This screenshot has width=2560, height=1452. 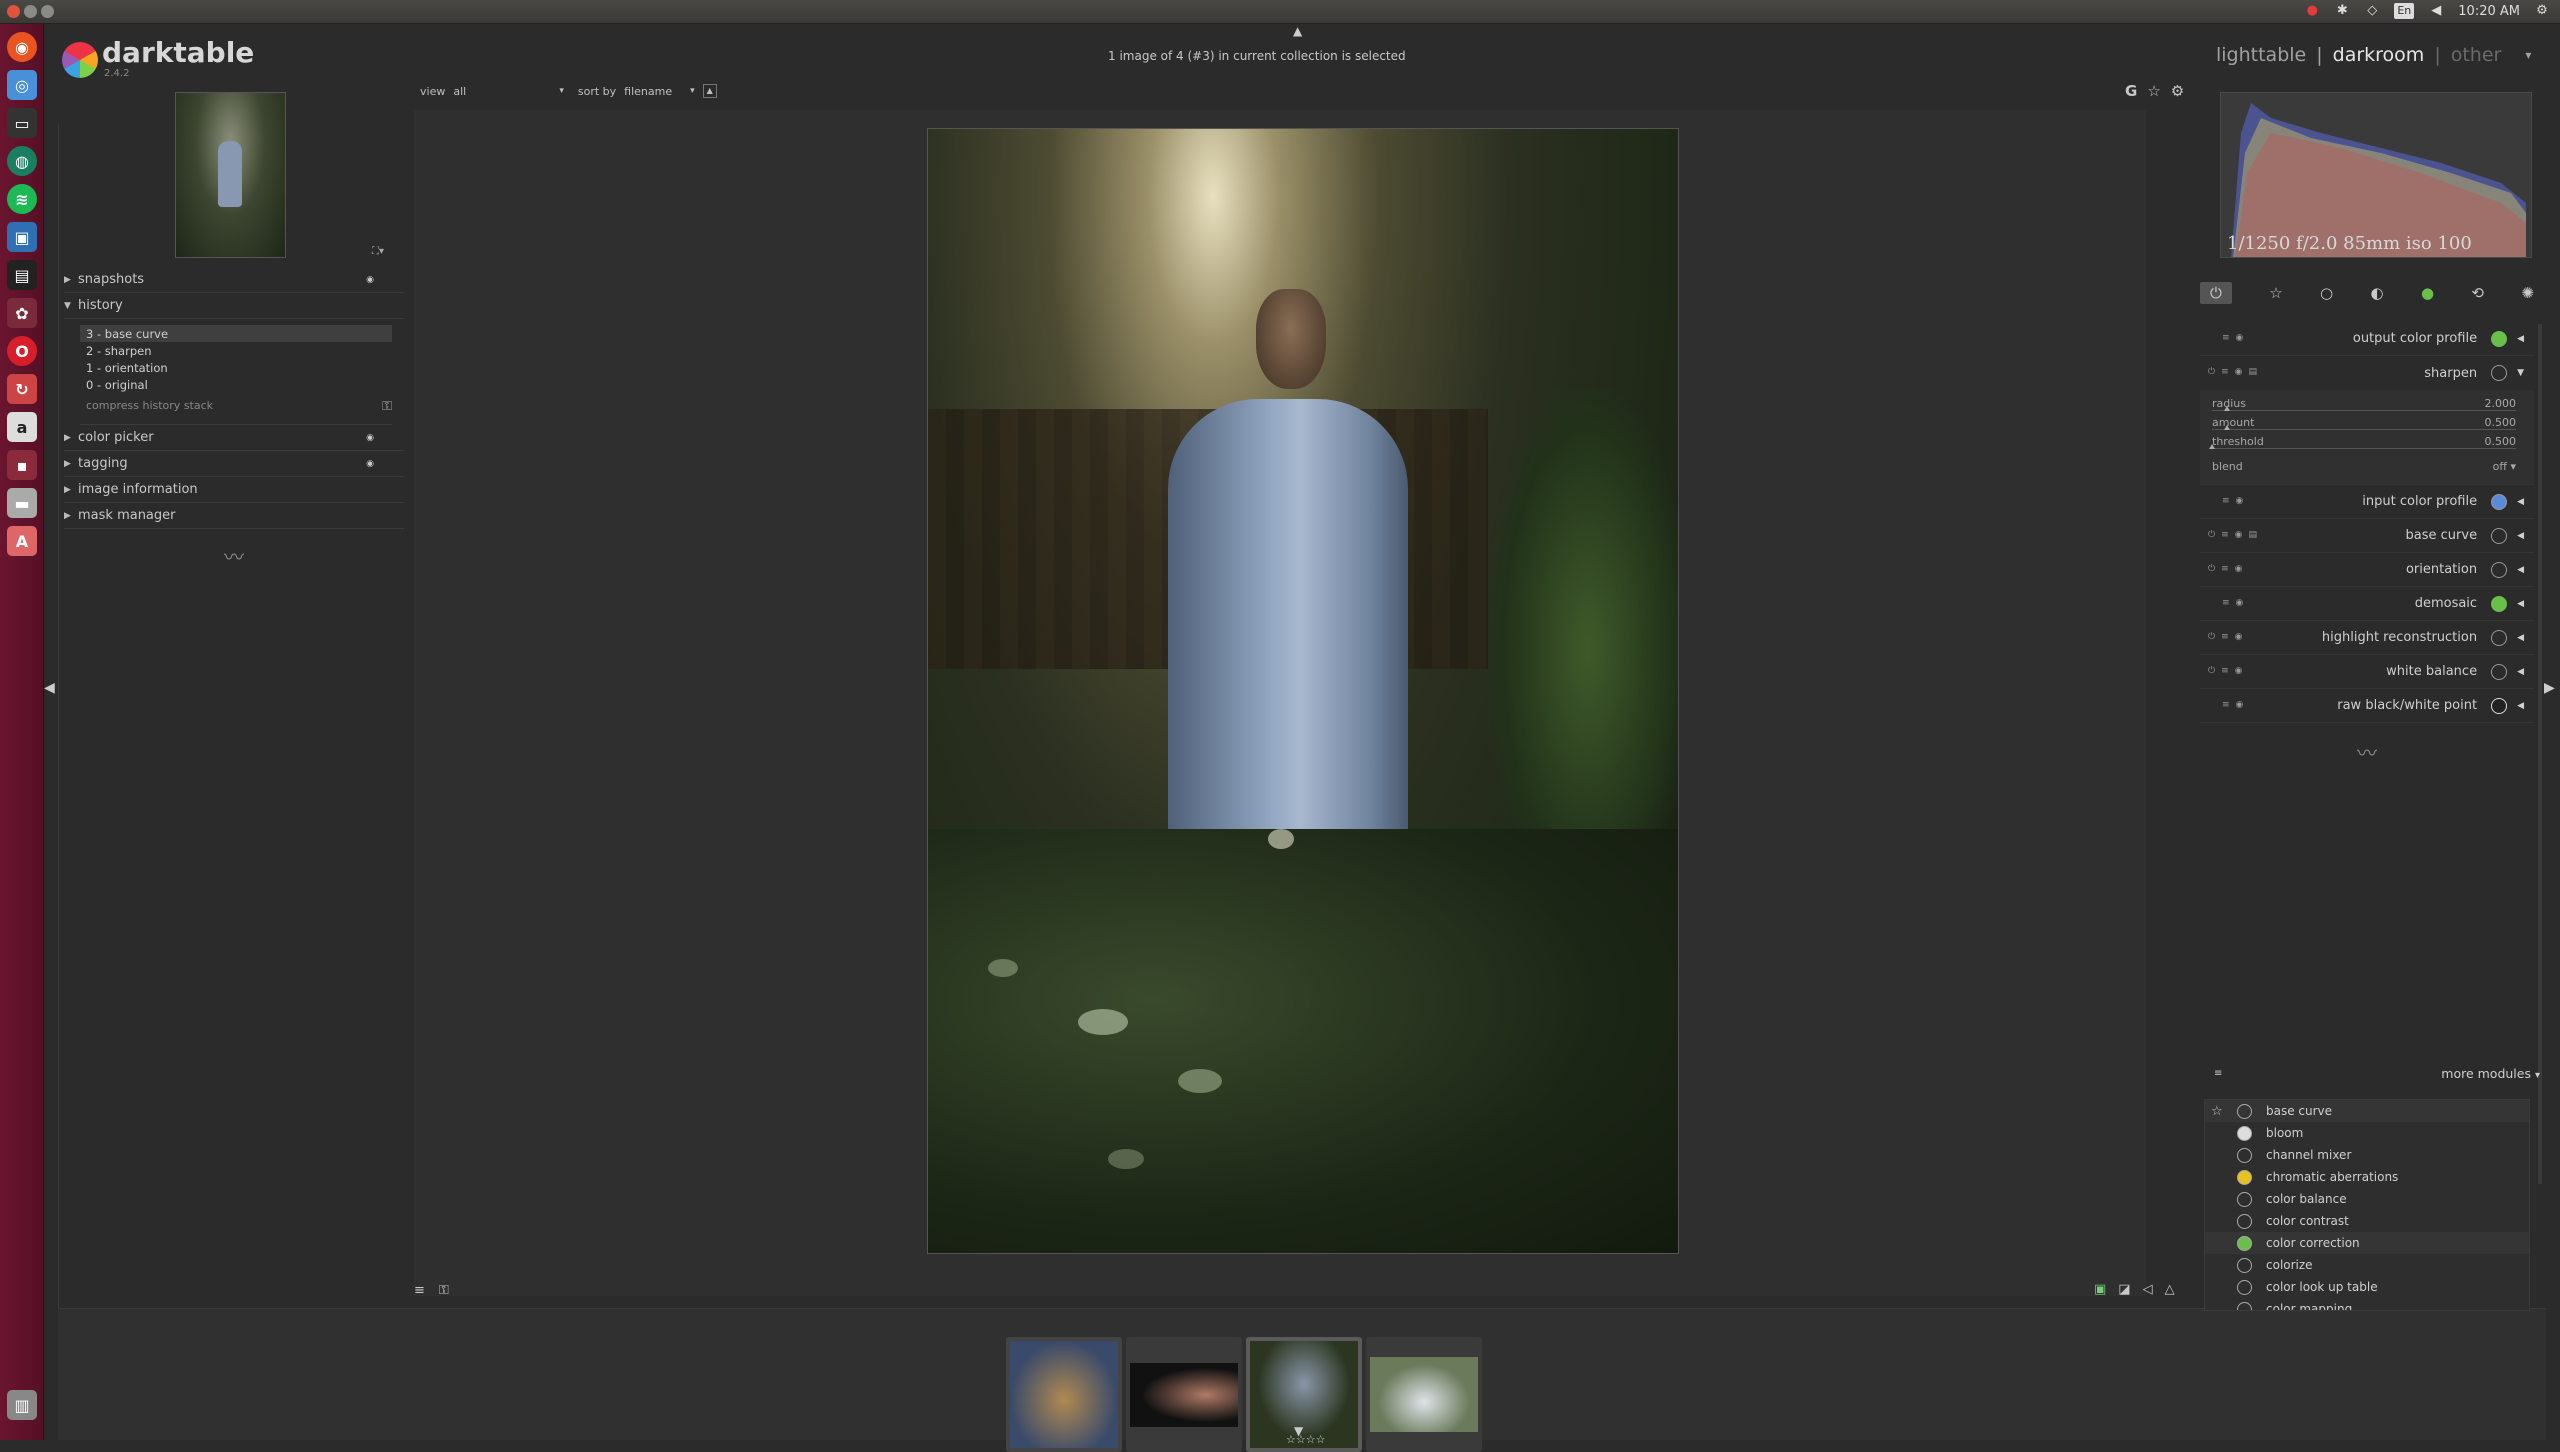 What do you see at coordinates (22, 275) in the screenshot?
I see `video-player-icon: ▤` at bounding box center [22, 275].